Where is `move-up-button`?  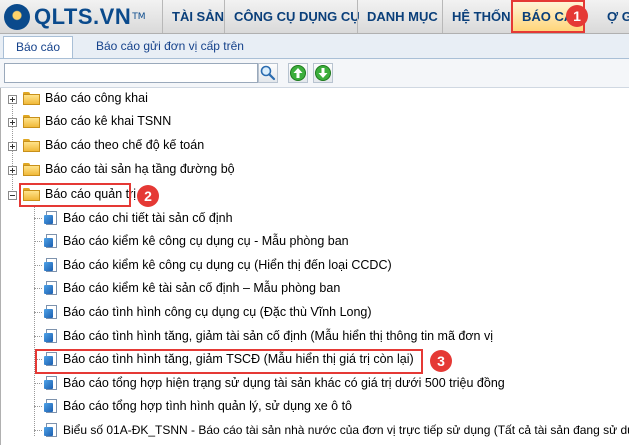
move-up-button is located at coordinates (298, 73).